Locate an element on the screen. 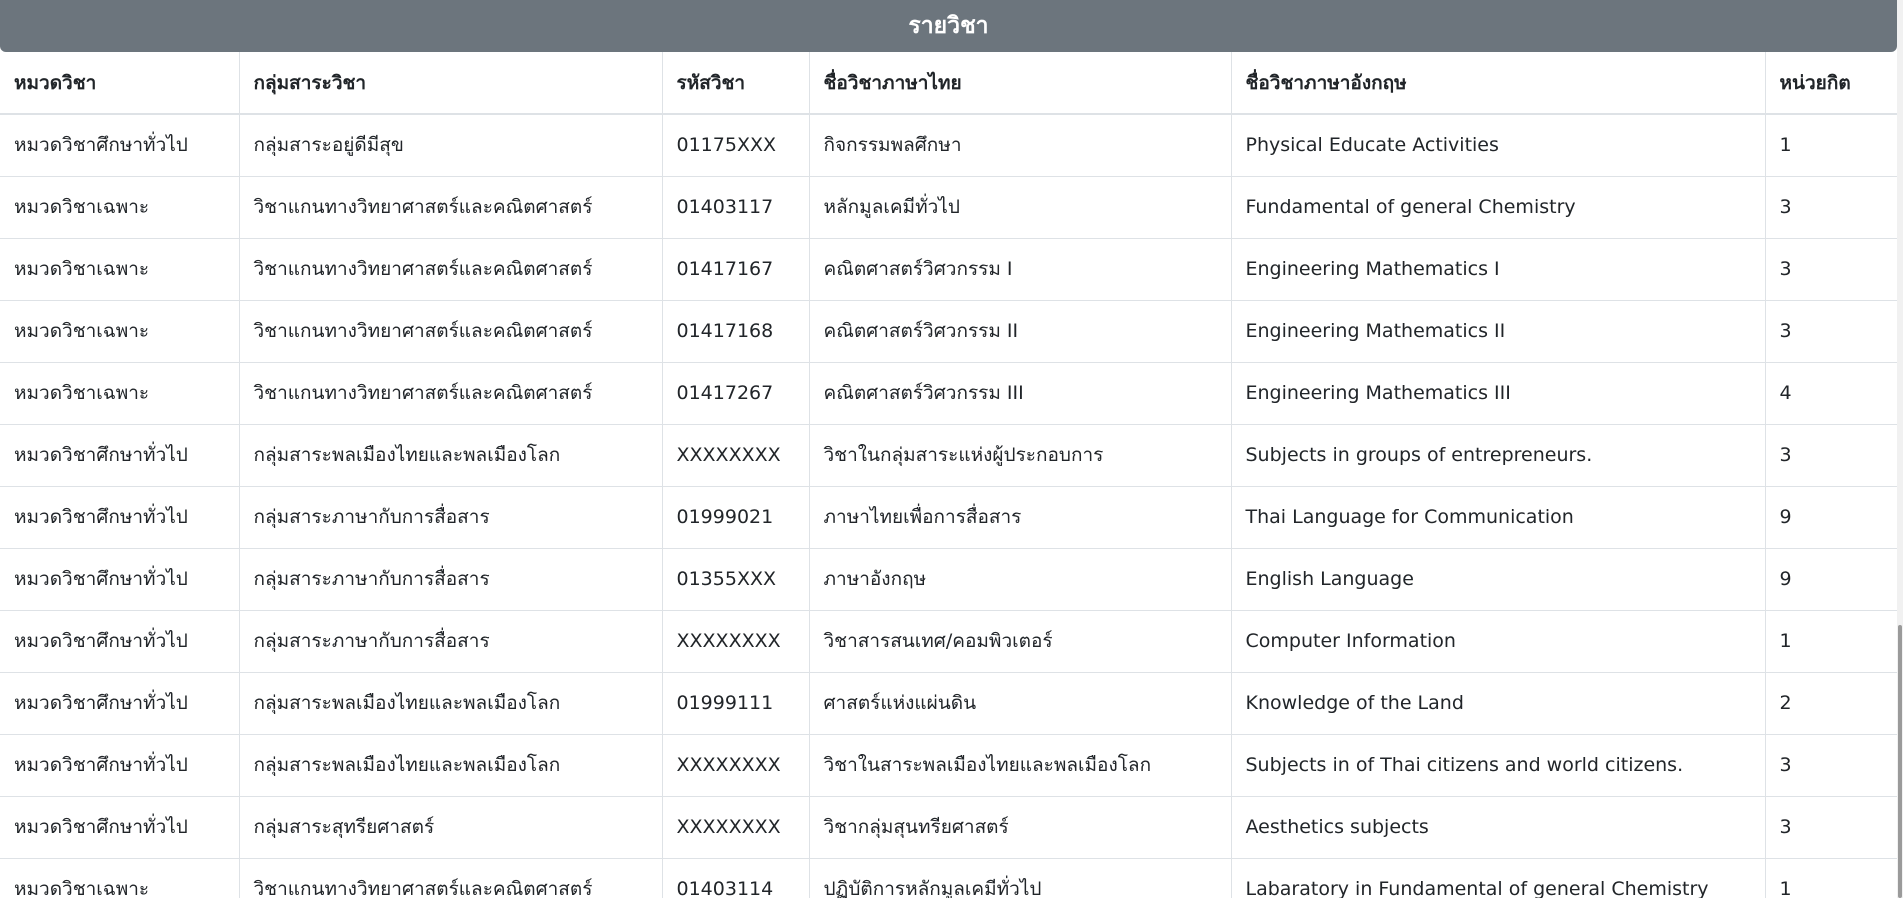  cell-thai-name: กิจกรรมพลศึกษา is located at coordinates (1020, 145).